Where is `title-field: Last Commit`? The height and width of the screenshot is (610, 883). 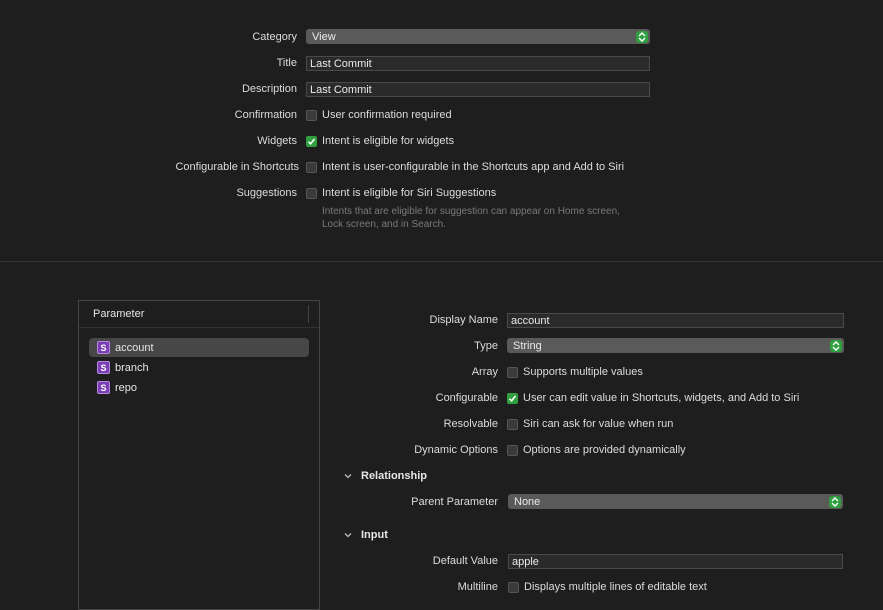 title-field: Last Commit is located at coordinates (478, 63).